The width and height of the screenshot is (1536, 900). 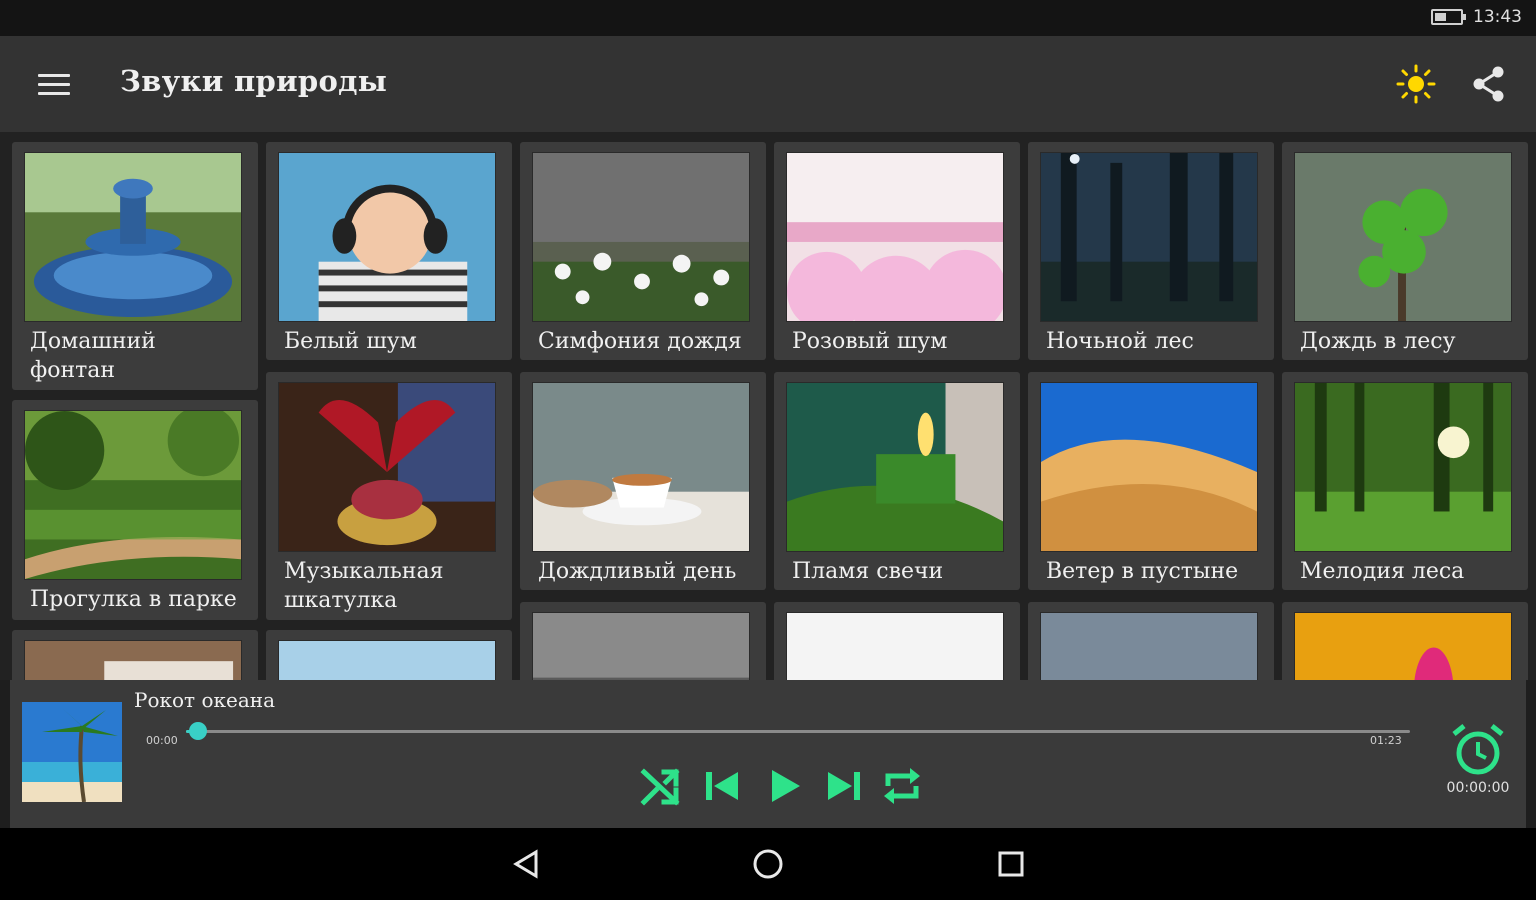 I want to click on tile-music-box: Музыкальная шкатулка, so click(x=389, y=496).